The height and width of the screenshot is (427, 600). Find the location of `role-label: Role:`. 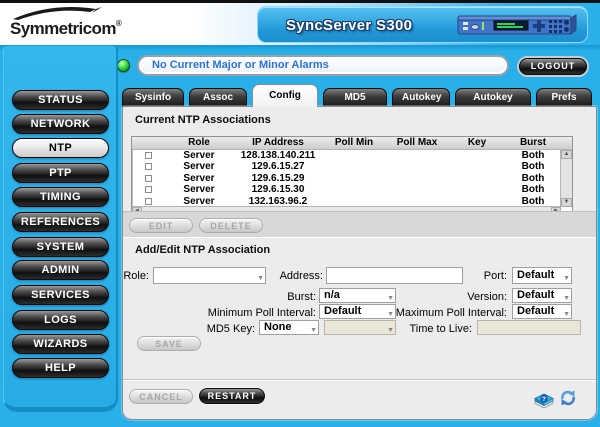

role-label: Role: is located at coordinates (136, 276).